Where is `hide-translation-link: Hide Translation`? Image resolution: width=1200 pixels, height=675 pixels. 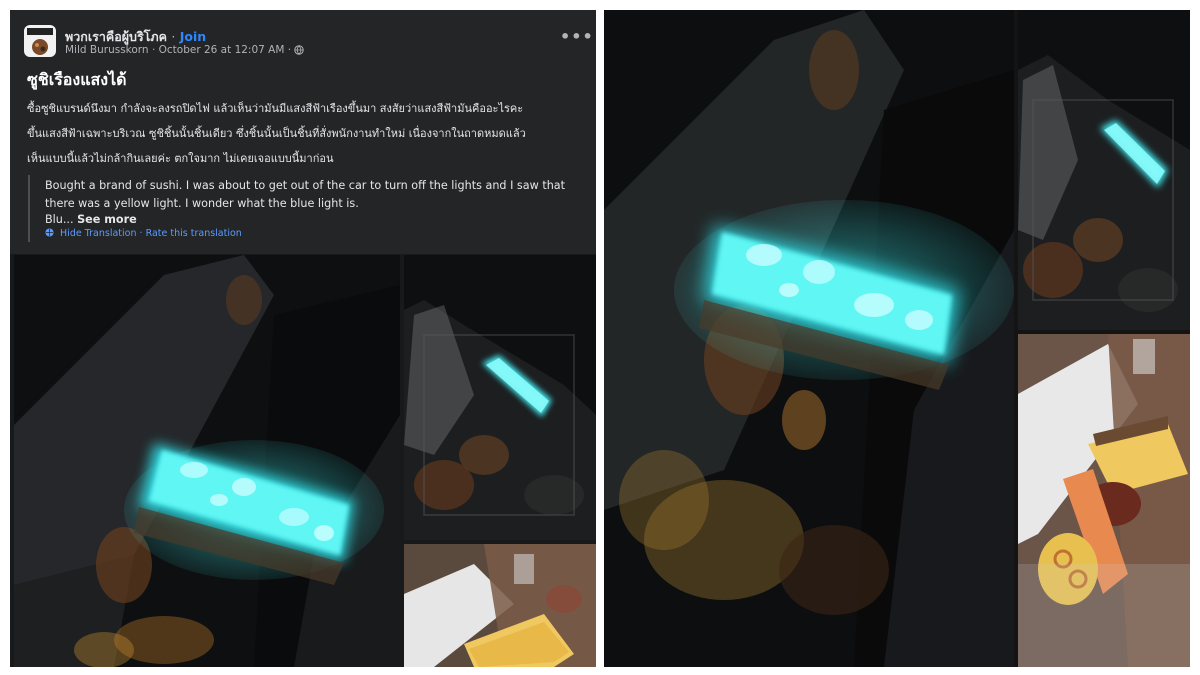
hide-translation-link: Hide Translation is located at coordinates (98, 233).